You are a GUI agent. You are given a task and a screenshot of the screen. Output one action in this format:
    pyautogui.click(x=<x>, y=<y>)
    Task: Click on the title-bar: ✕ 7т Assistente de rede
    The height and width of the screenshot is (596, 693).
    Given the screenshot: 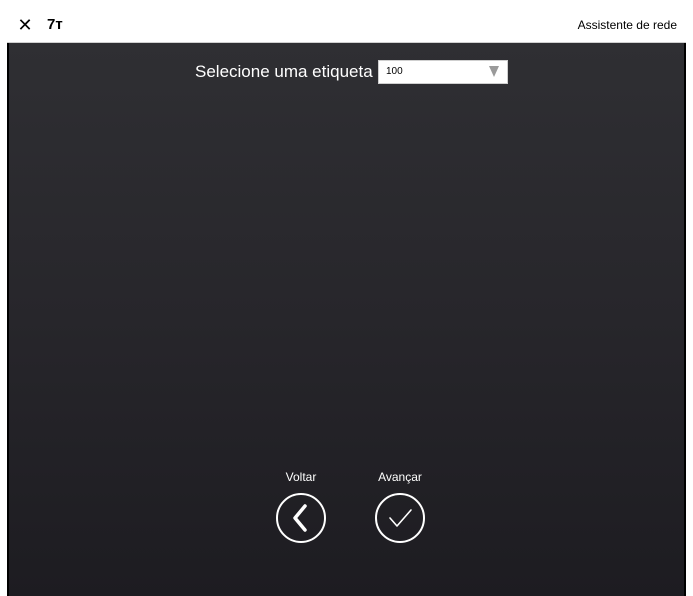 What is the action you would take?
    pyautogui.click(x=346, y=25)
    